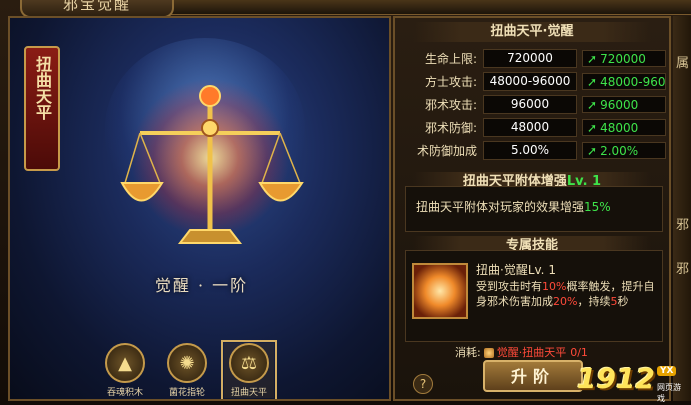 This screenshot has height=405, width=691. Describe the element at coordinates (530, 58) in the screenshot. I see `stat-value: 720000` at that location.